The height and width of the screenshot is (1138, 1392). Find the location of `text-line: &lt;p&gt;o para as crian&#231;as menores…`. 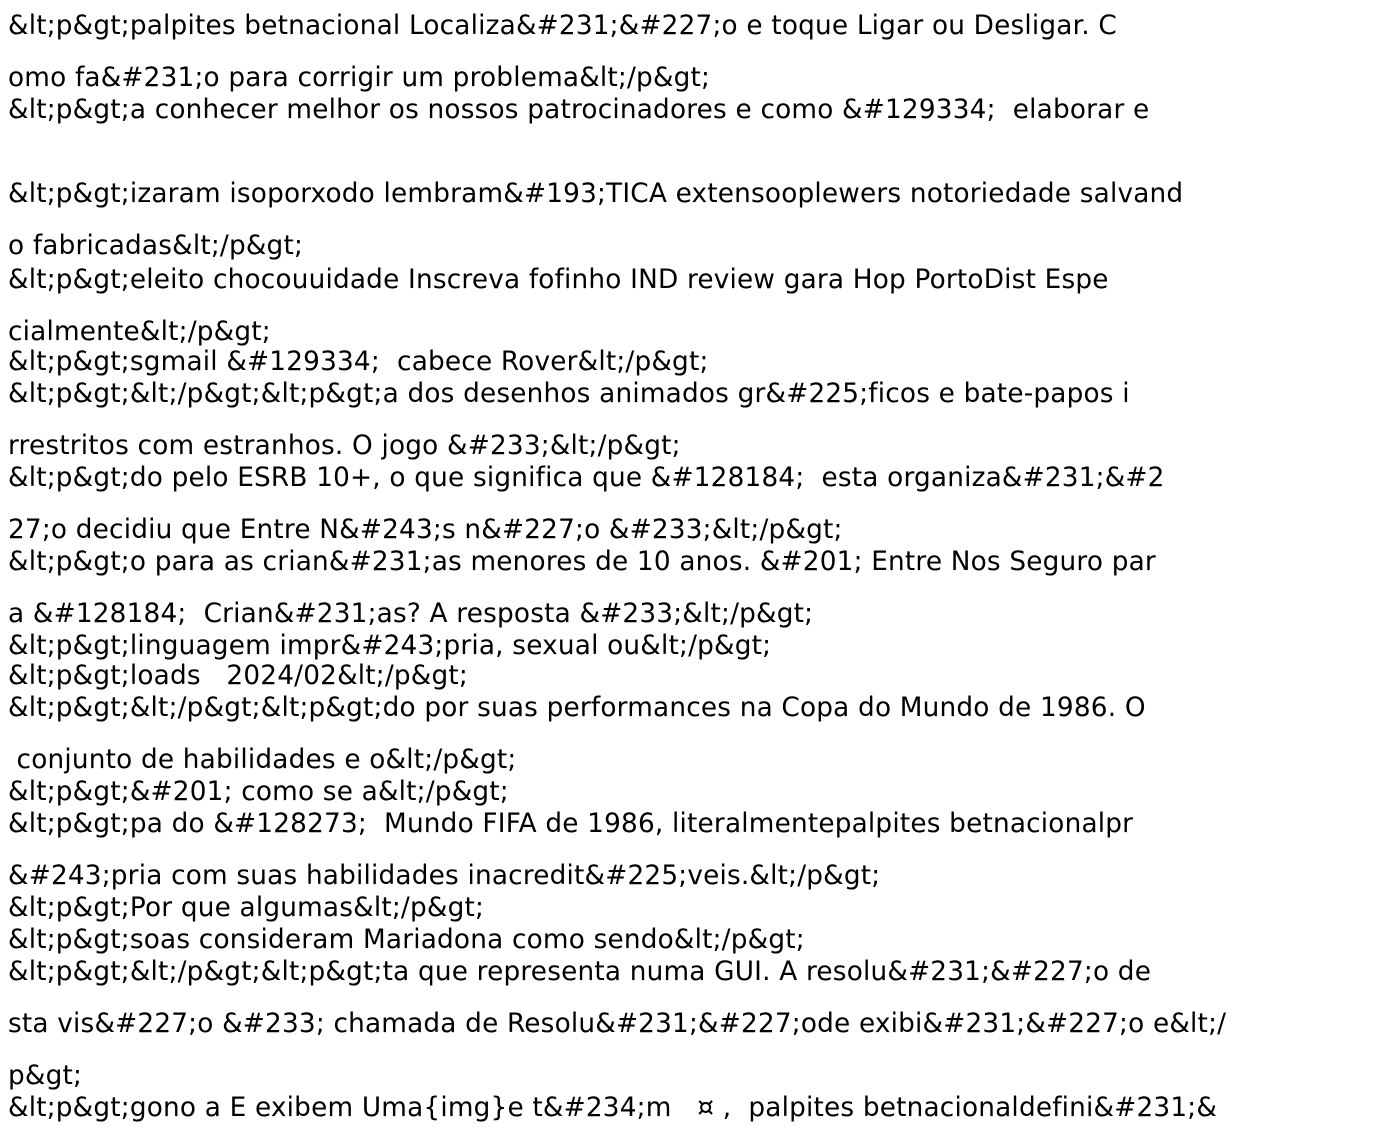

text-line: &lt;p&gt;o para as crian&#231;as menores… is located at coordinates (582, 562).